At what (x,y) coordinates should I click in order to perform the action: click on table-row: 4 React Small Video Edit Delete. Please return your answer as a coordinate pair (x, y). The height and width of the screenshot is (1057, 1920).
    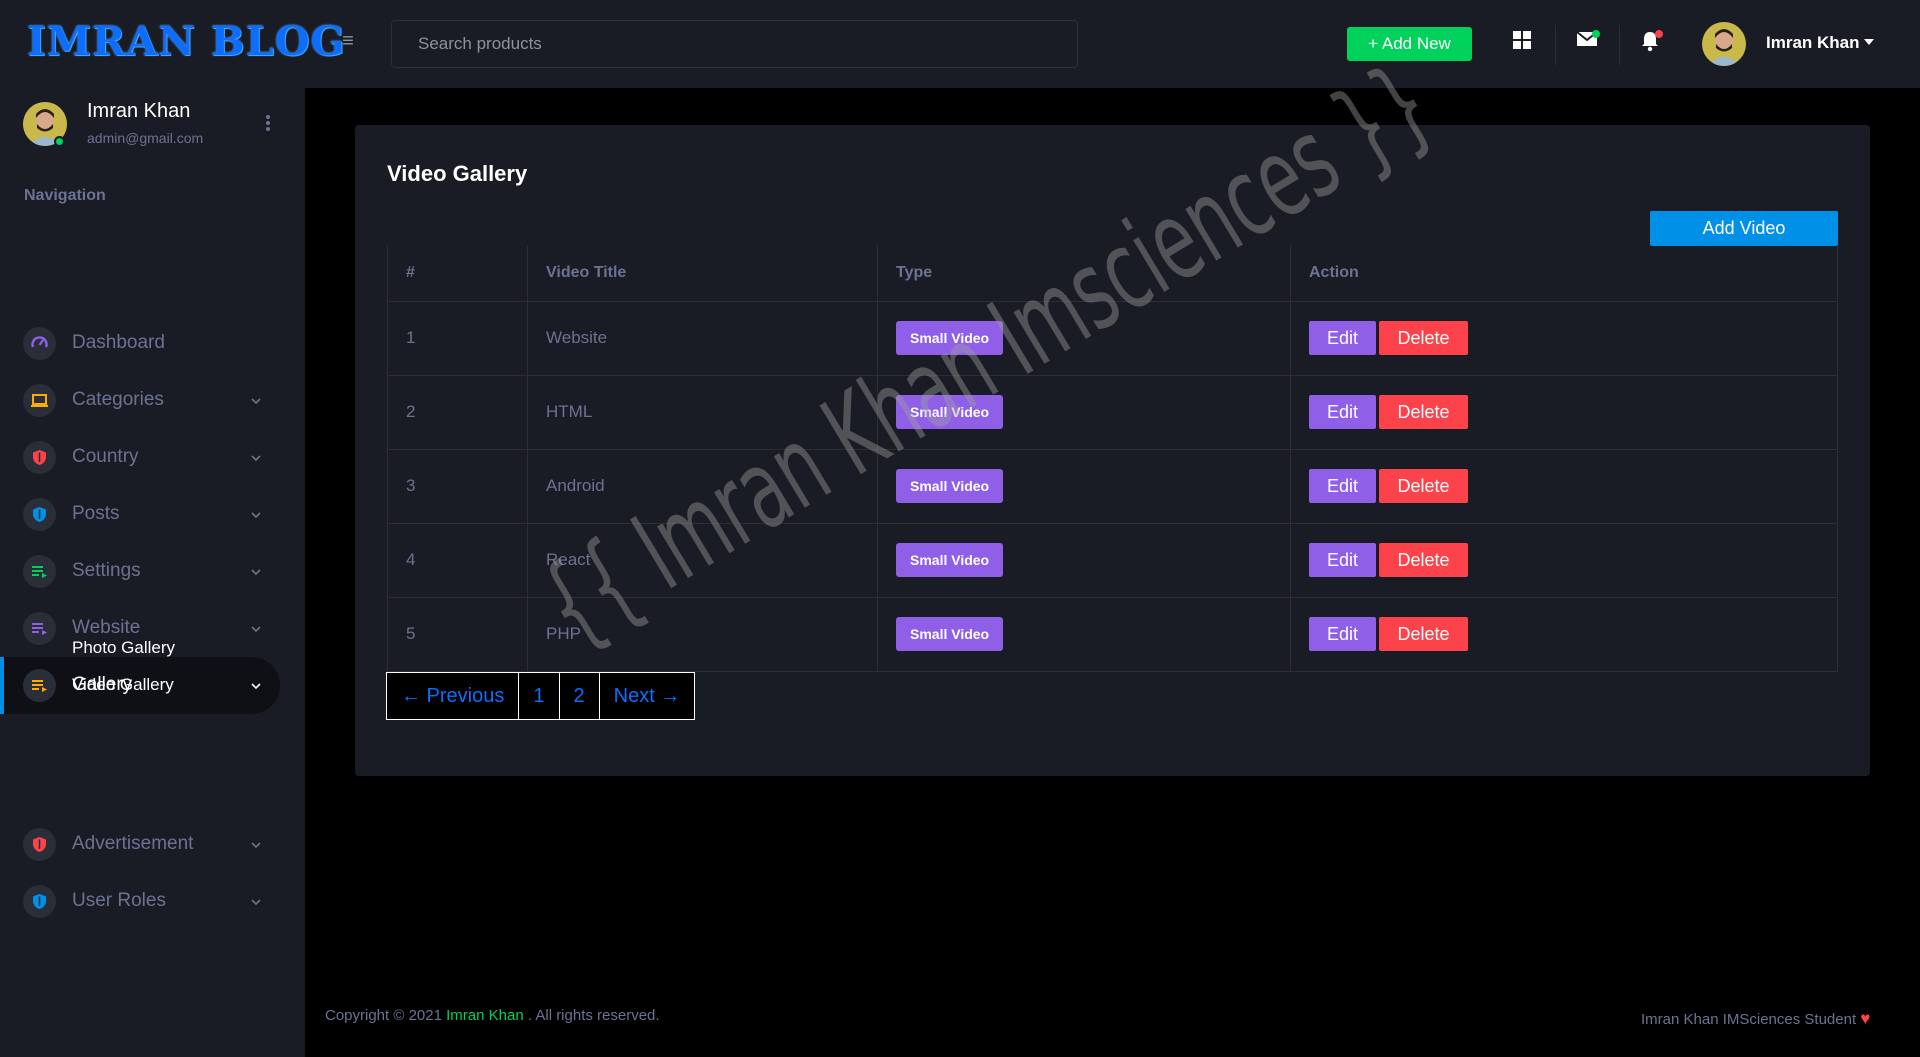
    Looking at the image, I should click on (1112, 560).